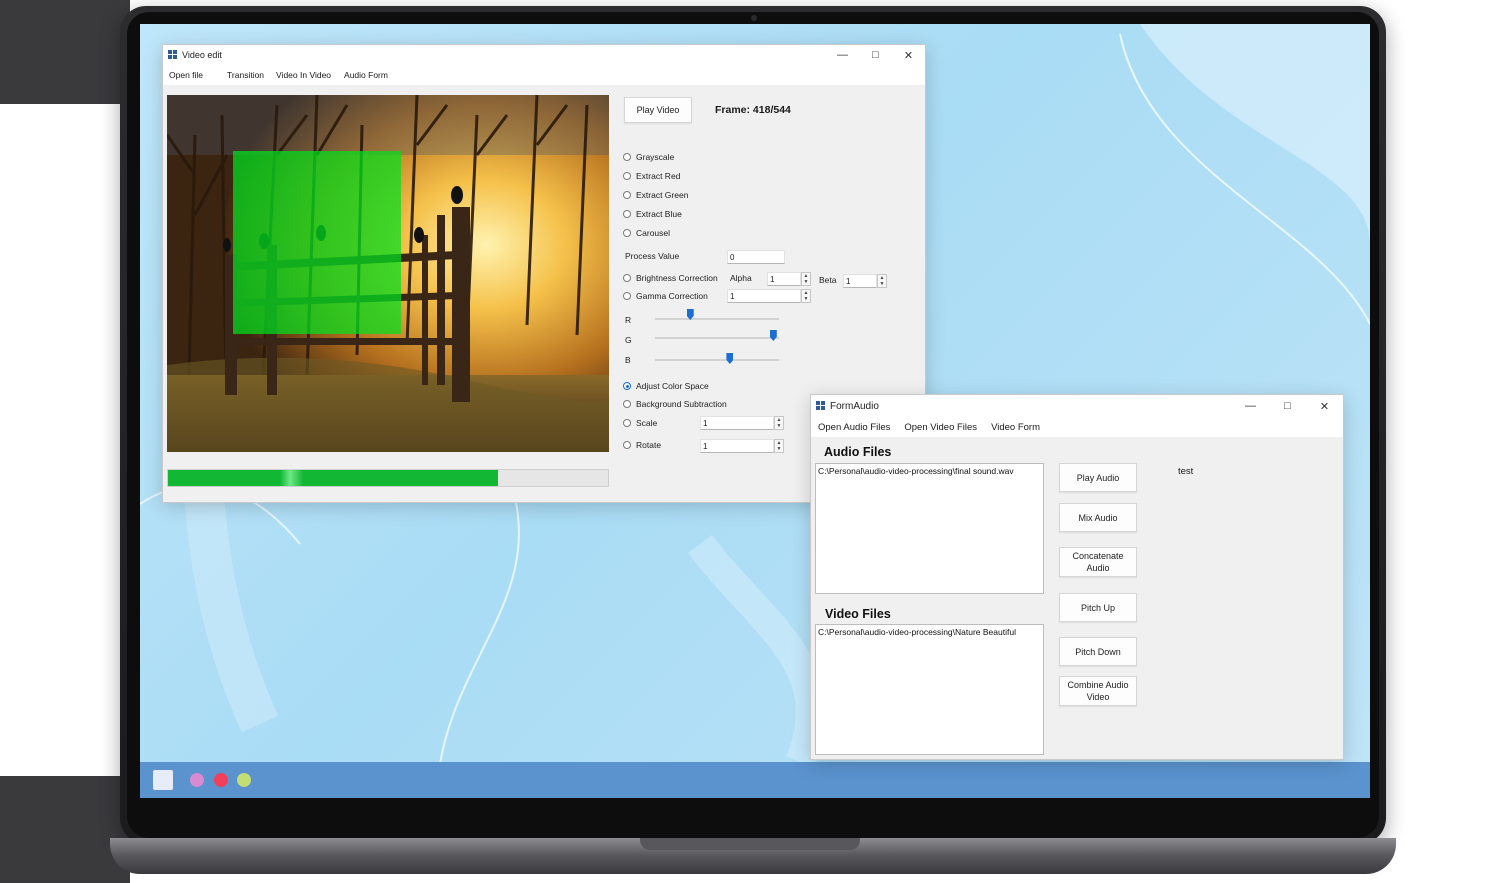  Describe the element at coordinates (627, 157) in the screenshot. I see `grayscale-radio` at that location.